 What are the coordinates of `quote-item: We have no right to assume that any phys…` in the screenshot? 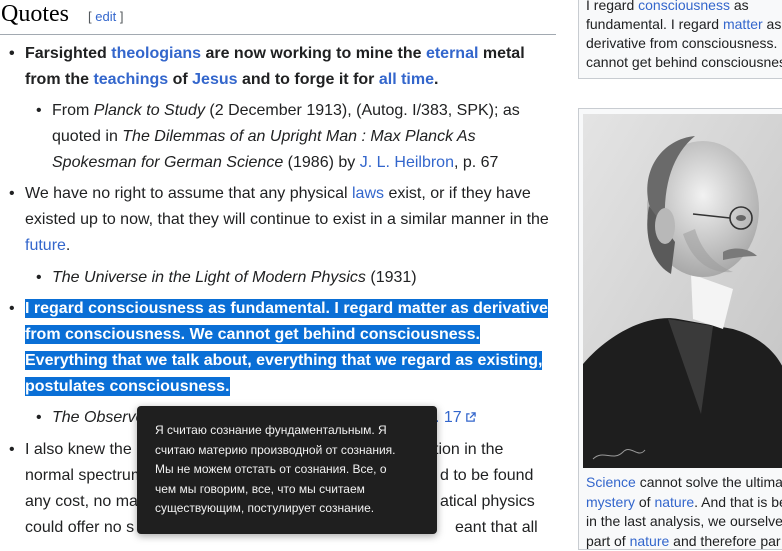 It's located at (279, 220).